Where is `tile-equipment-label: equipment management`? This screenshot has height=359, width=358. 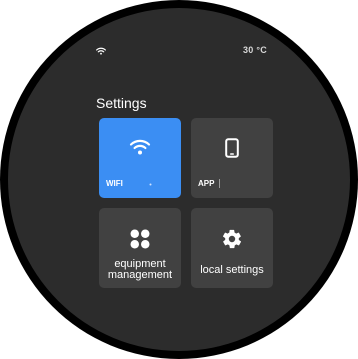
tile-equipment-label: equipment management is located at coordinates (140, 270).